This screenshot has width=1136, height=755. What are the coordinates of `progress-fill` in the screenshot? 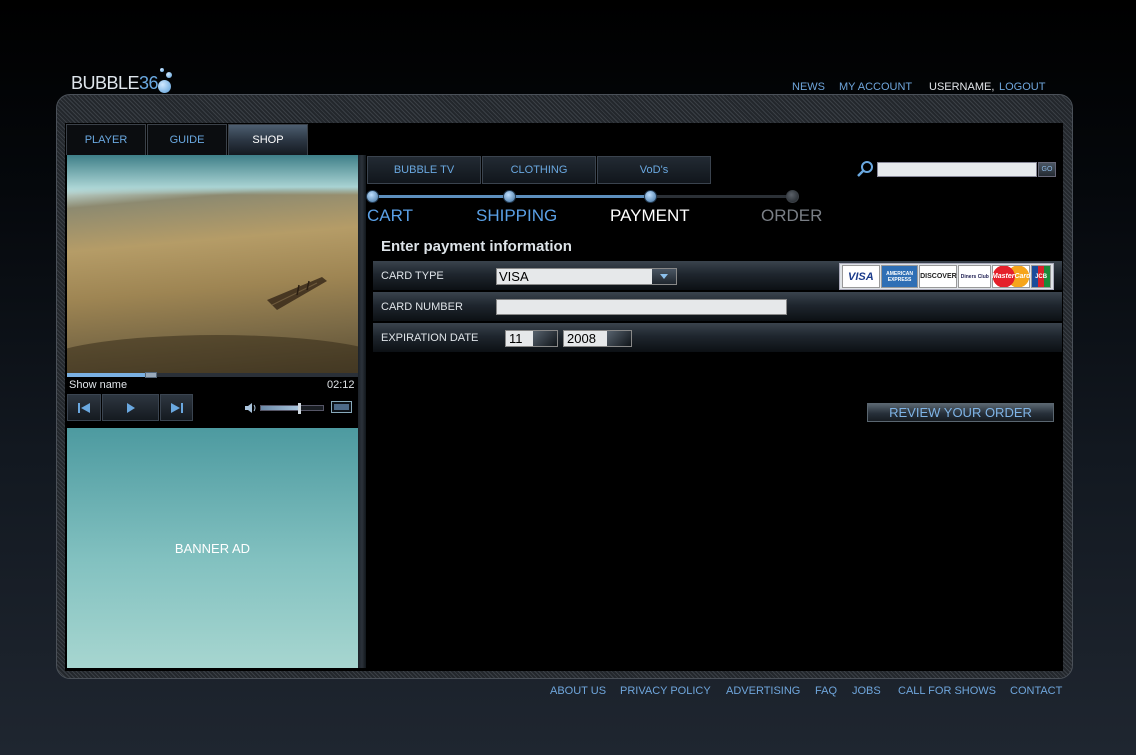 It's located at (109, 375).